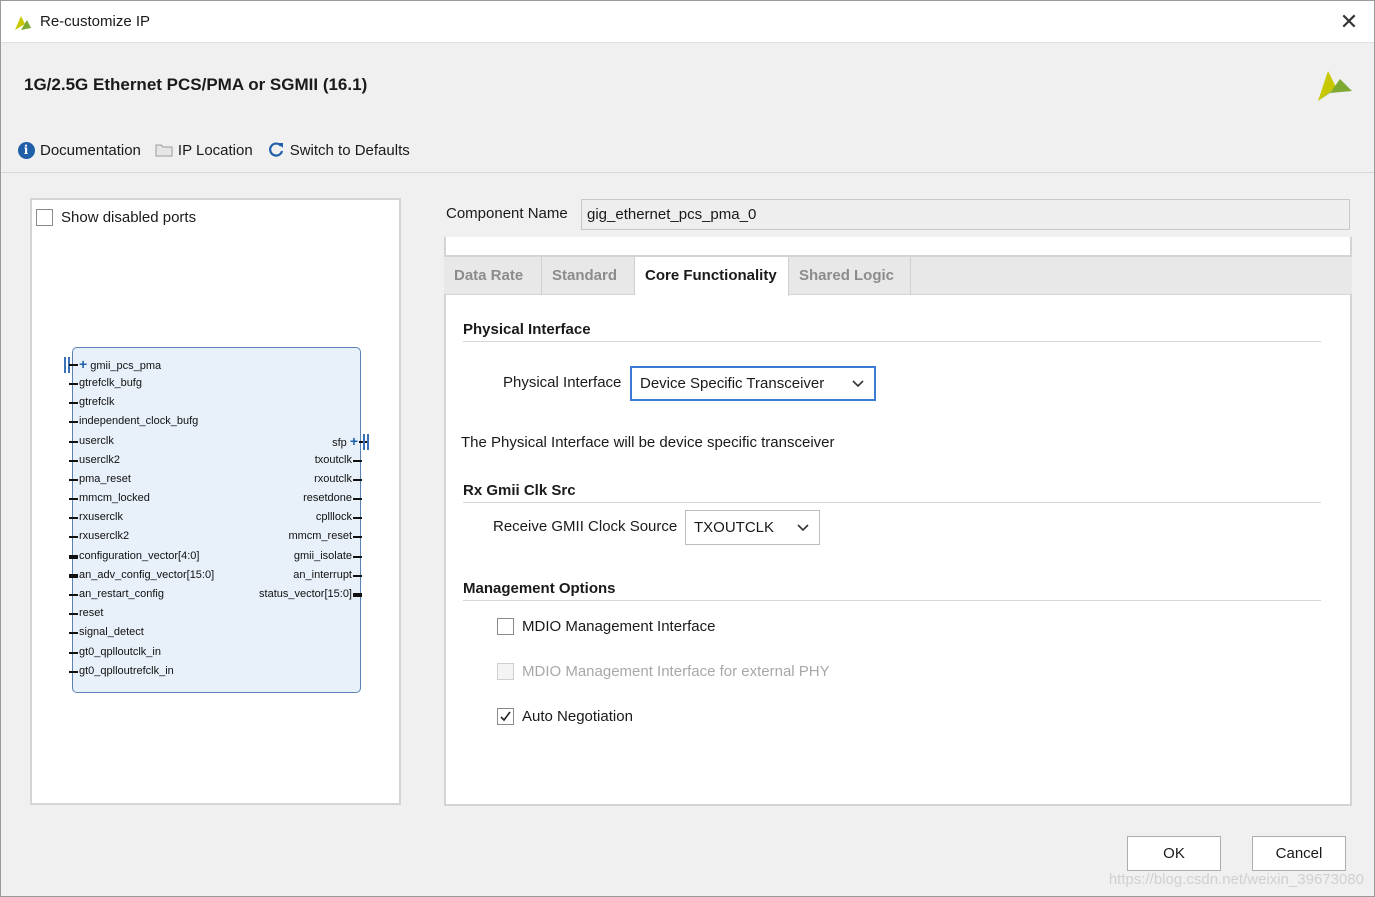 This screenshot has height=897, width=1375. I want to click on close-icon: ✕, so click(1349, 22).